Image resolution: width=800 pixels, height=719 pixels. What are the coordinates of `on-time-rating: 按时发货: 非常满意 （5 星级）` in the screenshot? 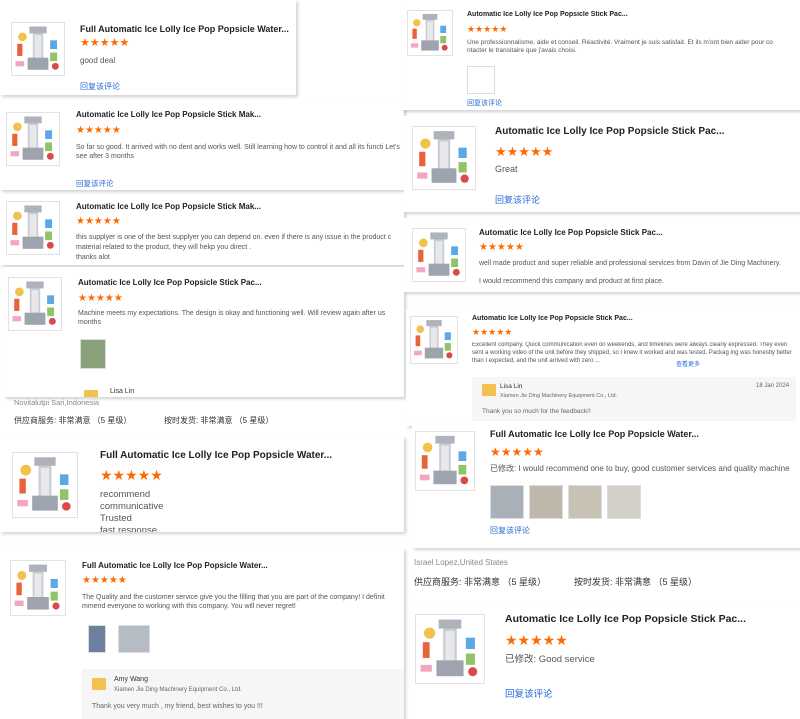 It's located at (636, 582).